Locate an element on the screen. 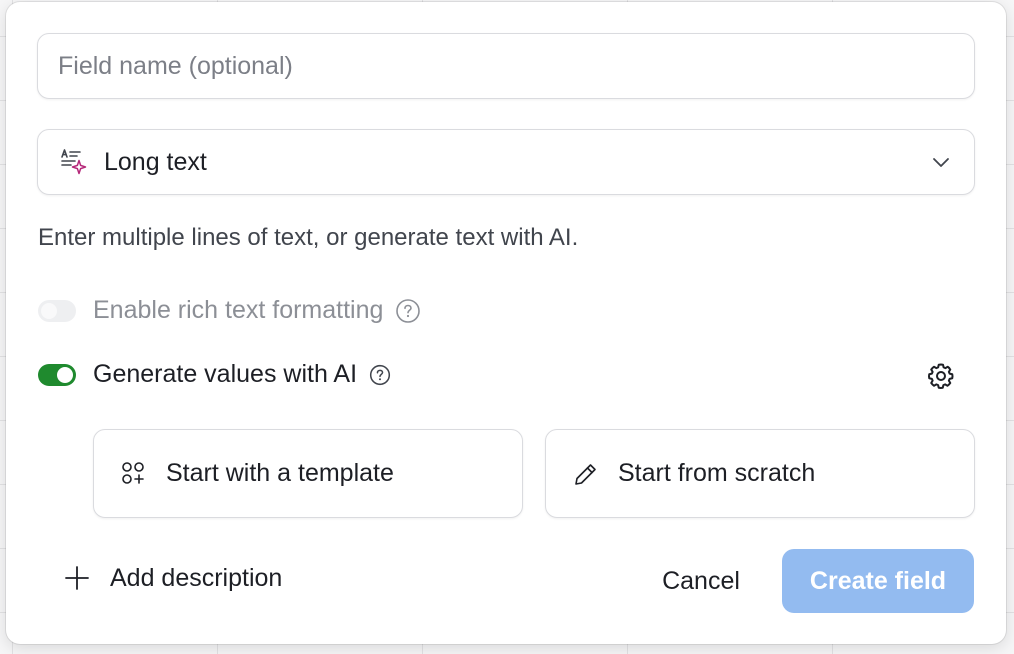 This screenshot has height=654, width=1014. start-from-scratch-button: Start from scratch is located at coordinates (760, 473).